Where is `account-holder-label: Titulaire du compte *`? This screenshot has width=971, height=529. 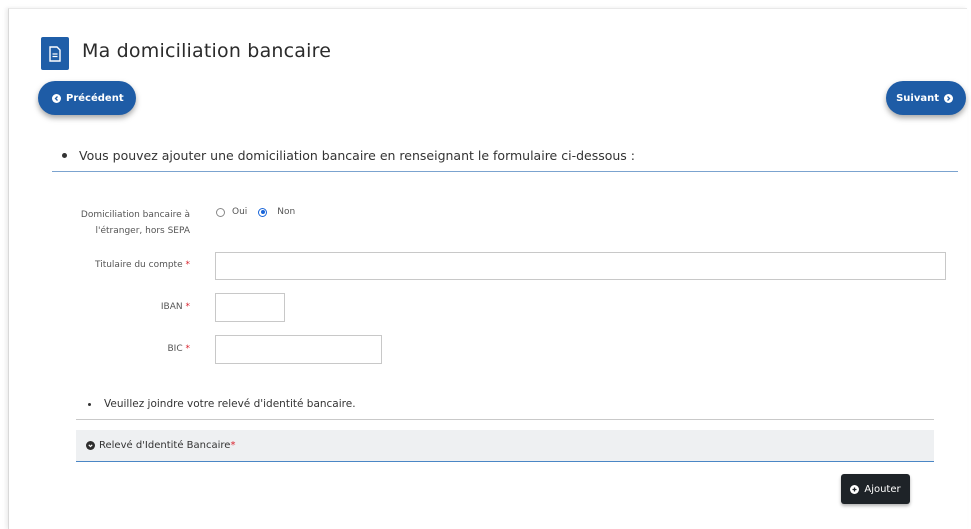 account-holder-label: Titulaire du compte * is located at coordinates (115, 265).